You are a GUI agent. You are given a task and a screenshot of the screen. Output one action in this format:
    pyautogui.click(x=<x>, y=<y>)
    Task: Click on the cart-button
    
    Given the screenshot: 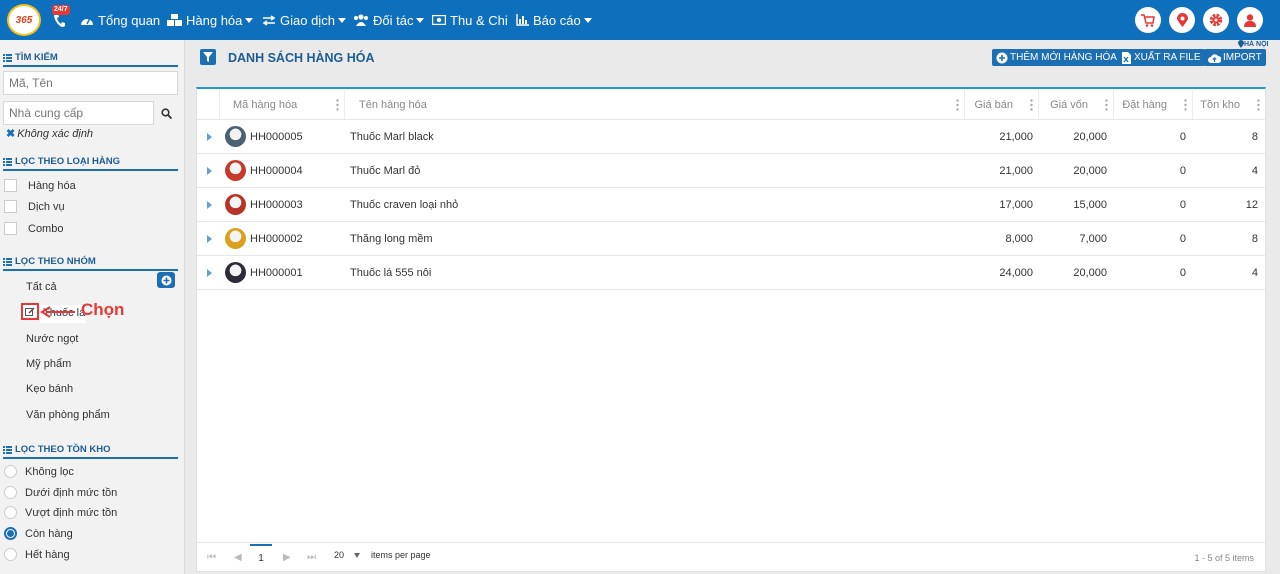 What is the action you would take?
    pyautogui.click(x=1148, y=20)
    